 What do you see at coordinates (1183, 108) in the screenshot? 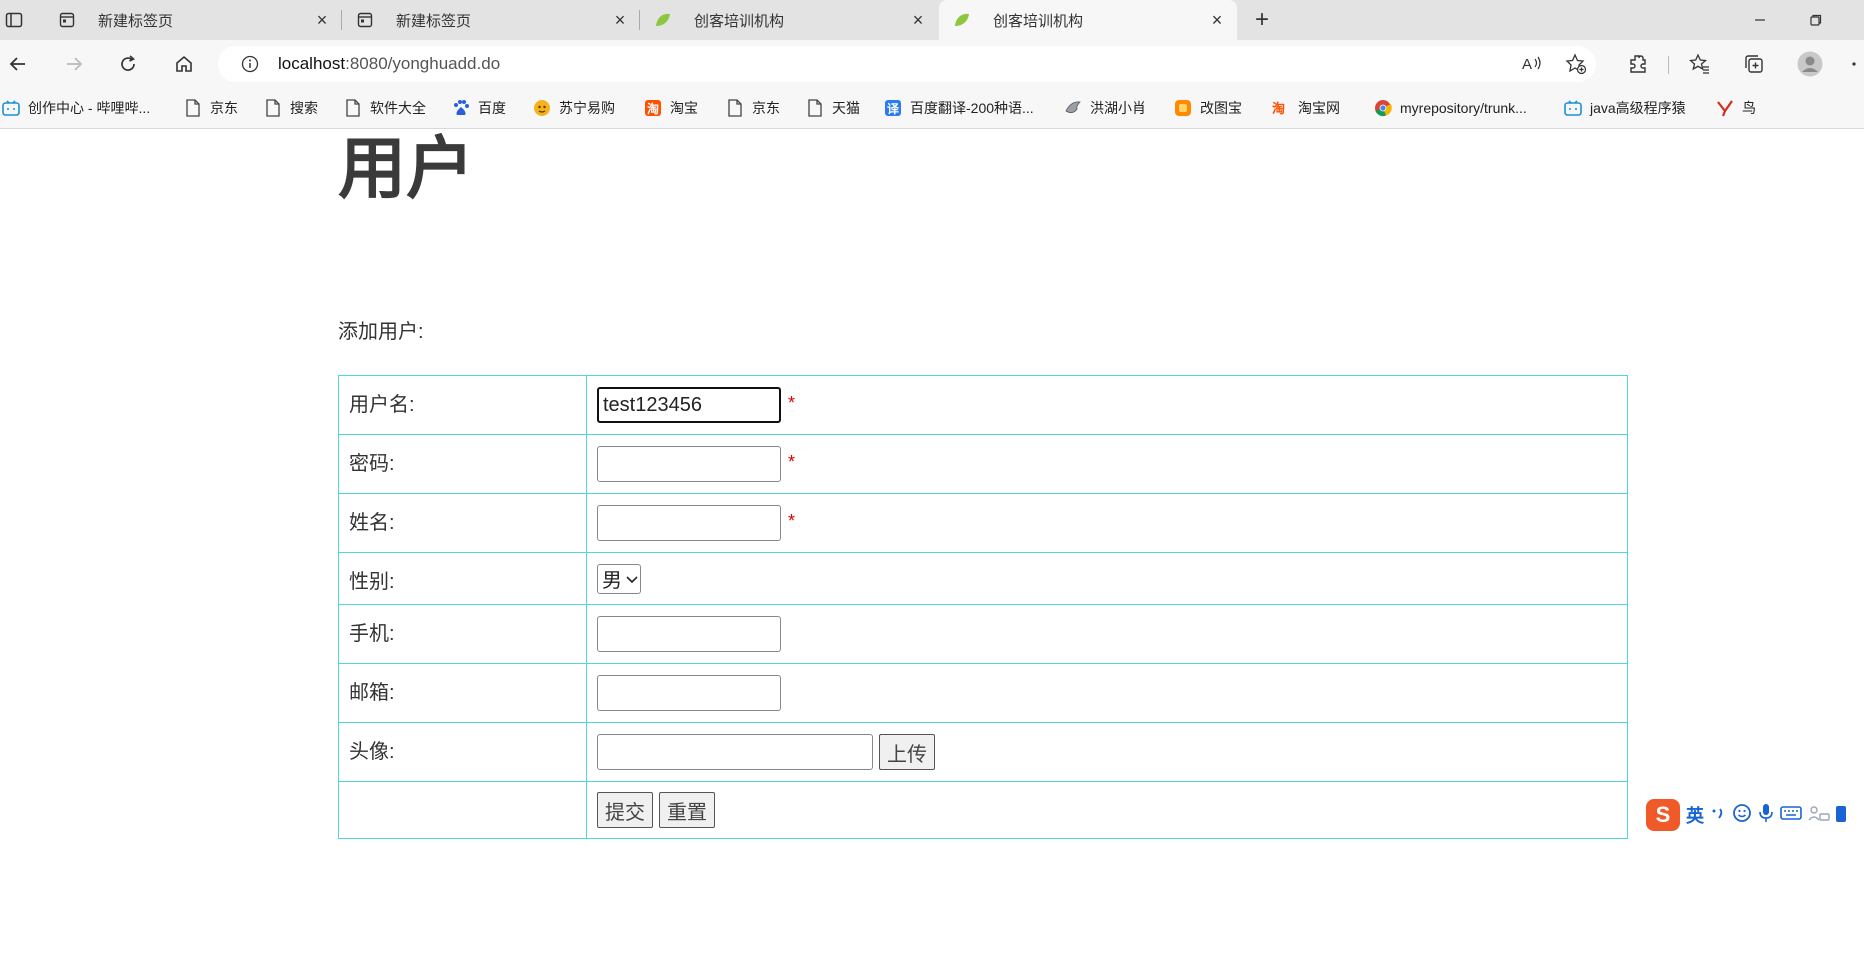
I see `gaitubao-icon` at bounding box center [1183, 108].